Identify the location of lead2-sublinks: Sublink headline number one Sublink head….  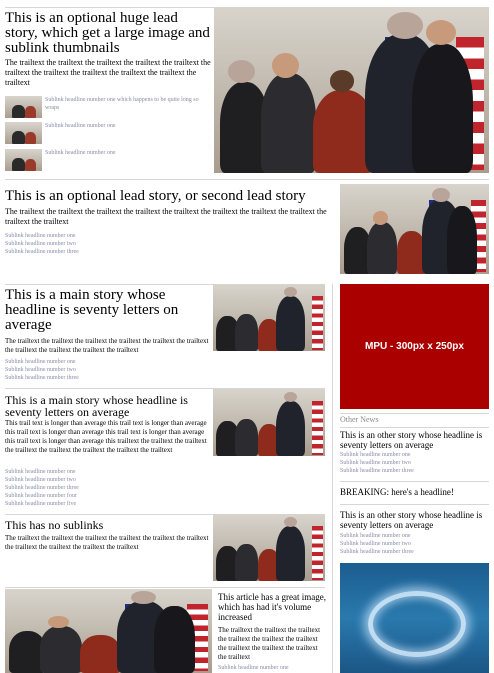
(155, 244).